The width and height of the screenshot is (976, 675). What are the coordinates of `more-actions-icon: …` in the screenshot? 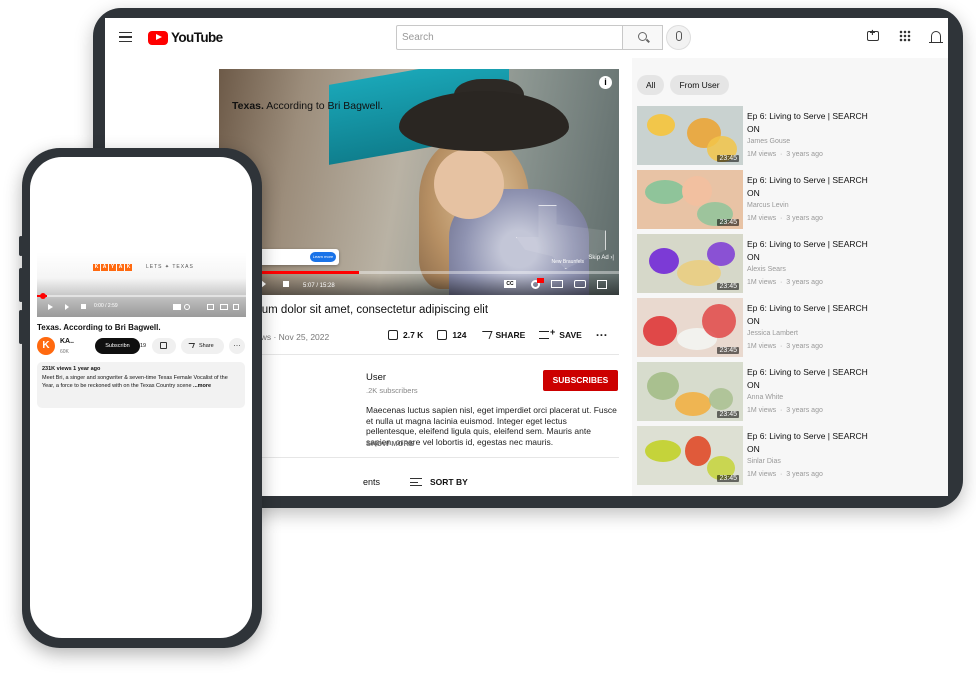 It's located at (237, 346).